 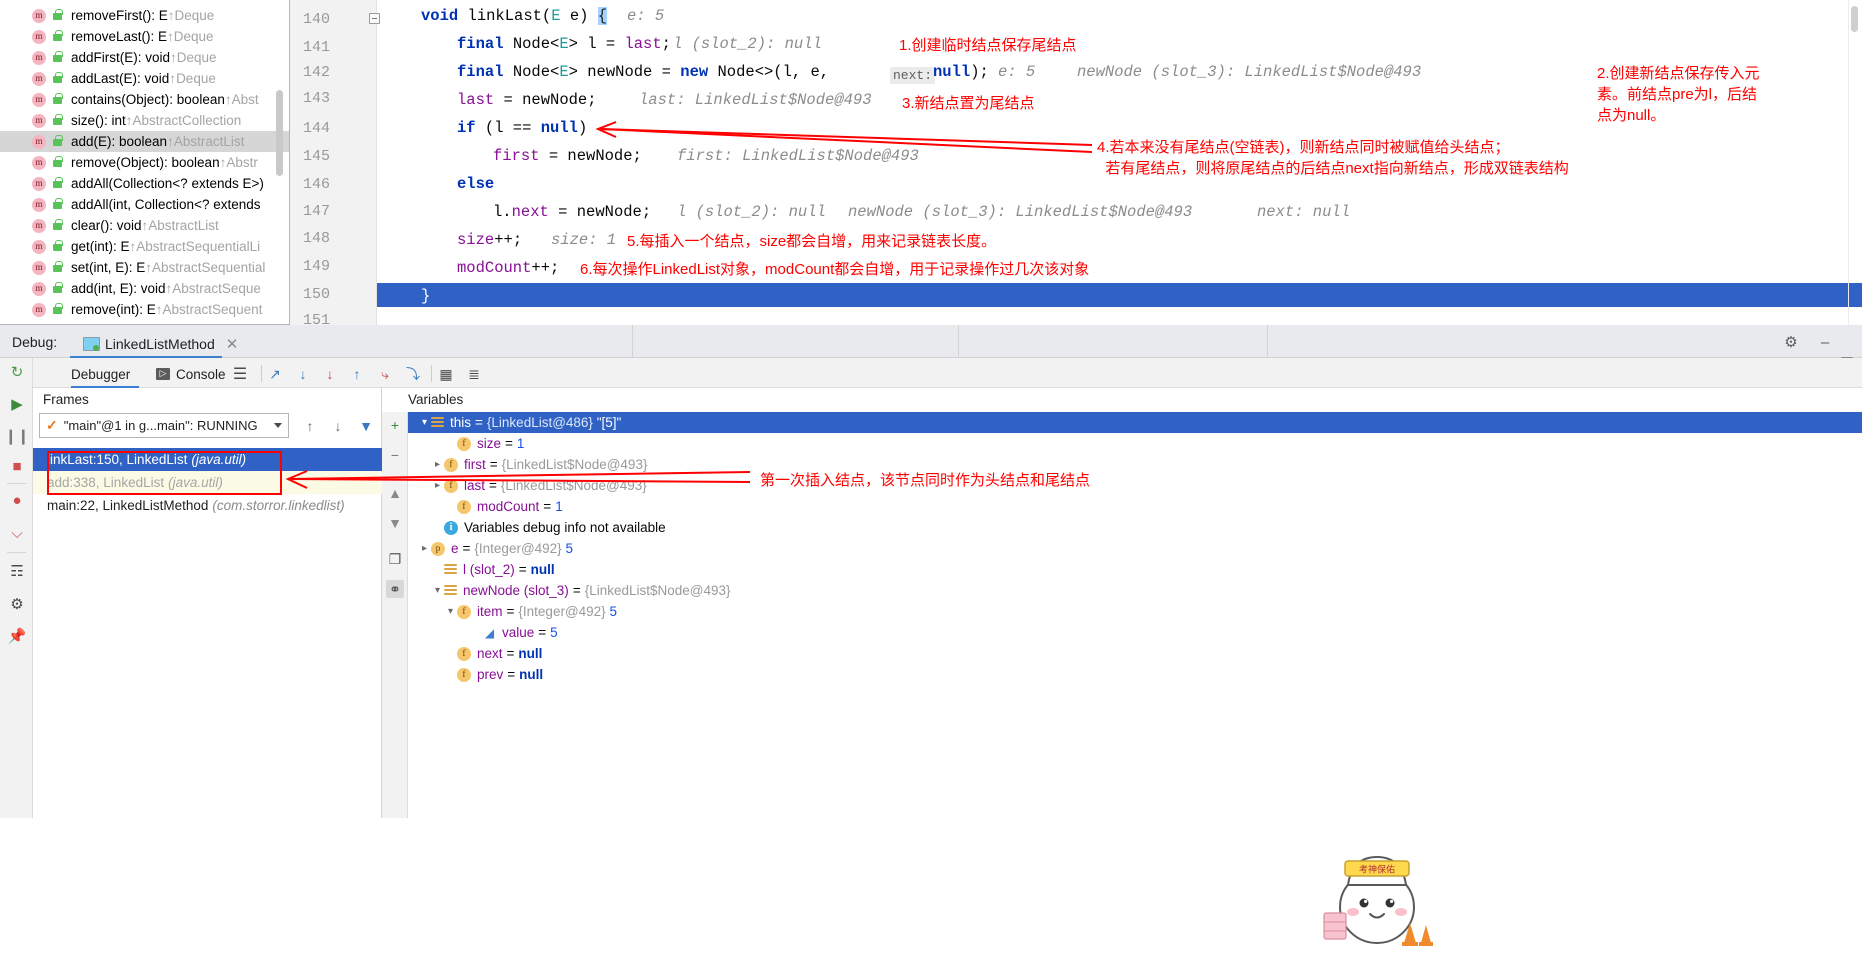 I want to click on mute-breakpoints-icon: ⌵, so click(x=17, y=533).